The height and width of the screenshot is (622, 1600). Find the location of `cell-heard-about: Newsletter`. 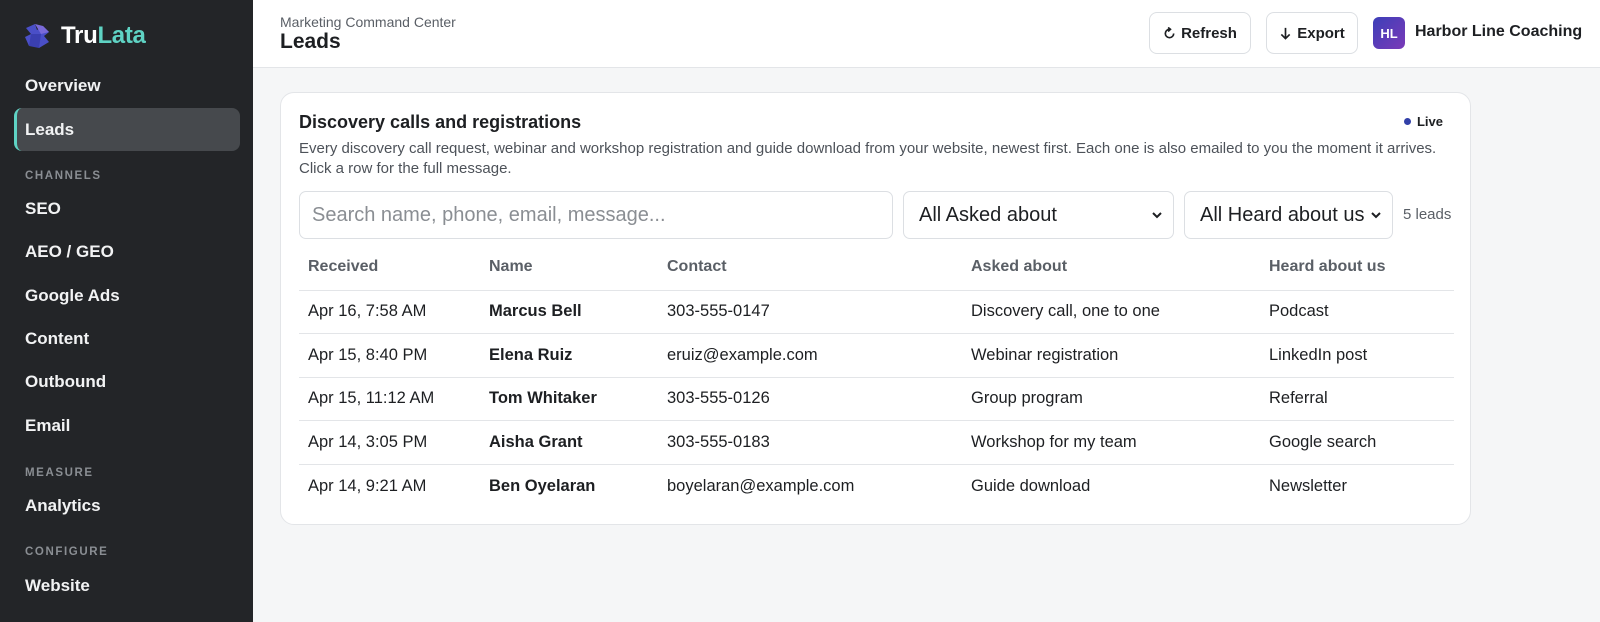

cell-heard-about: Newsletter is located at coordinates (1308, 485).